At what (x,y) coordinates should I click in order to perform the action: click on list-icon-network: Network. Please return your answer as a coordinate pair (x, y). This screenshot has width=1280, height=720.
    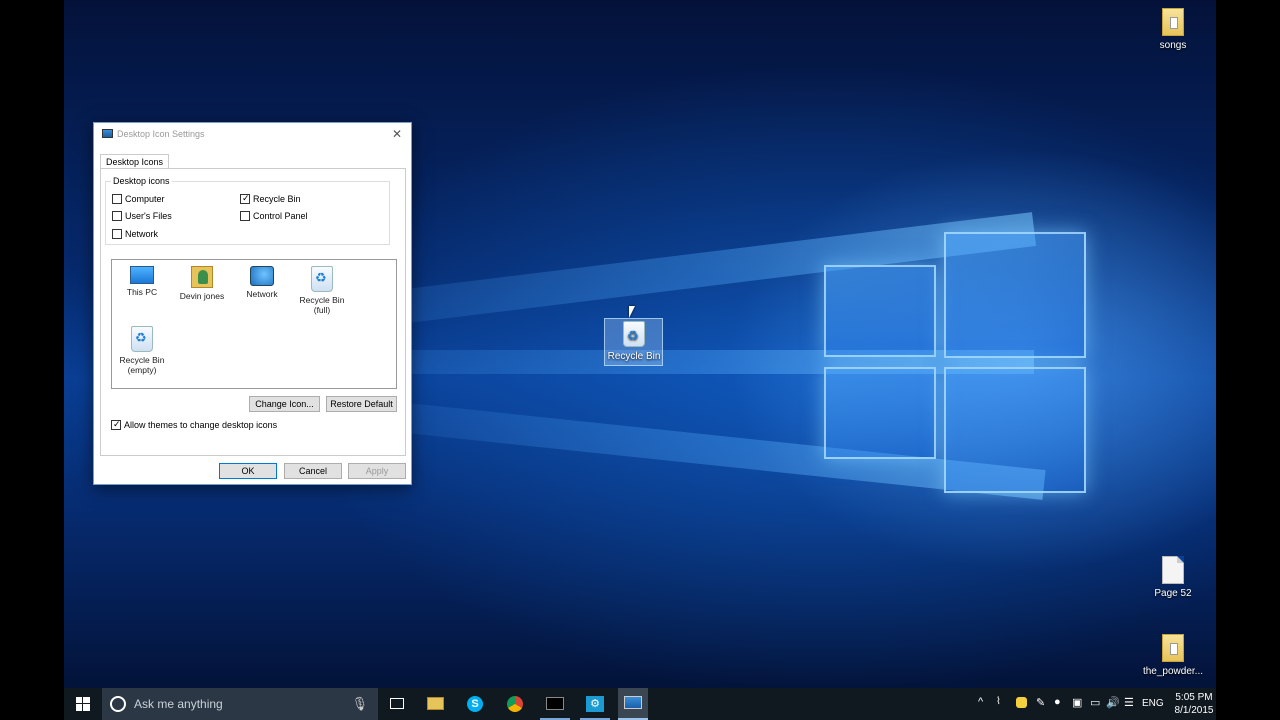
    Looking at the image, I should click on (262, 282).